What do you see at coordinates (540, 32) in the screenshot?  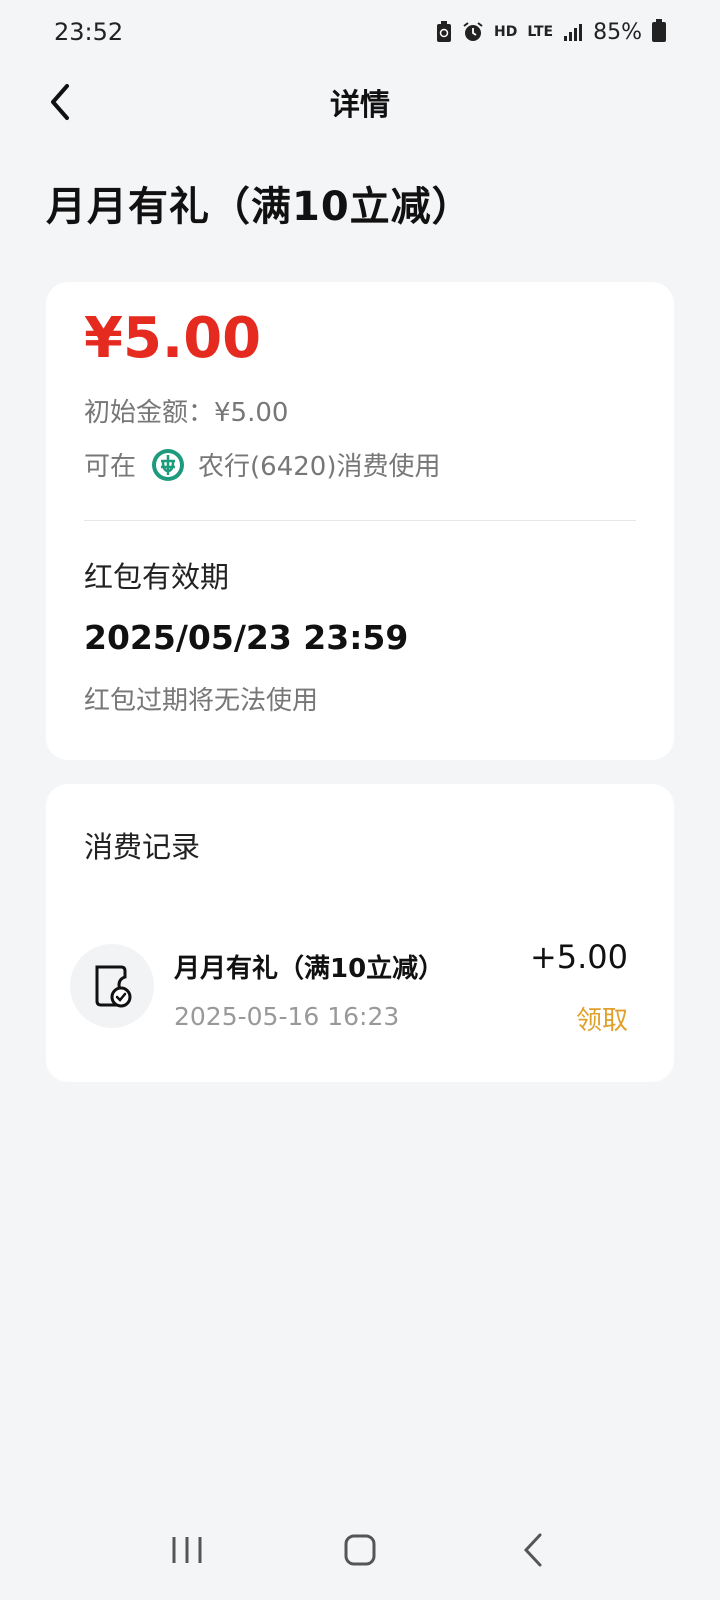 I see `lte-indicator: LTE` at bounding box center [540, 32].